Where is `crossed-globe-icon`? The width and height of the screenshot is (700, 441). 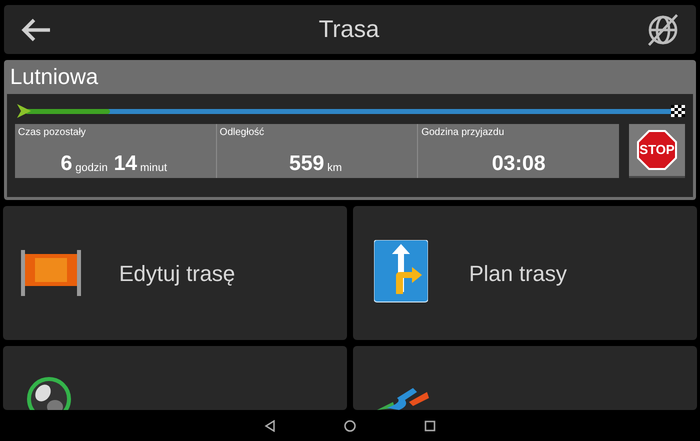
crossed-globe-icon is located at coordinates (663, 29).